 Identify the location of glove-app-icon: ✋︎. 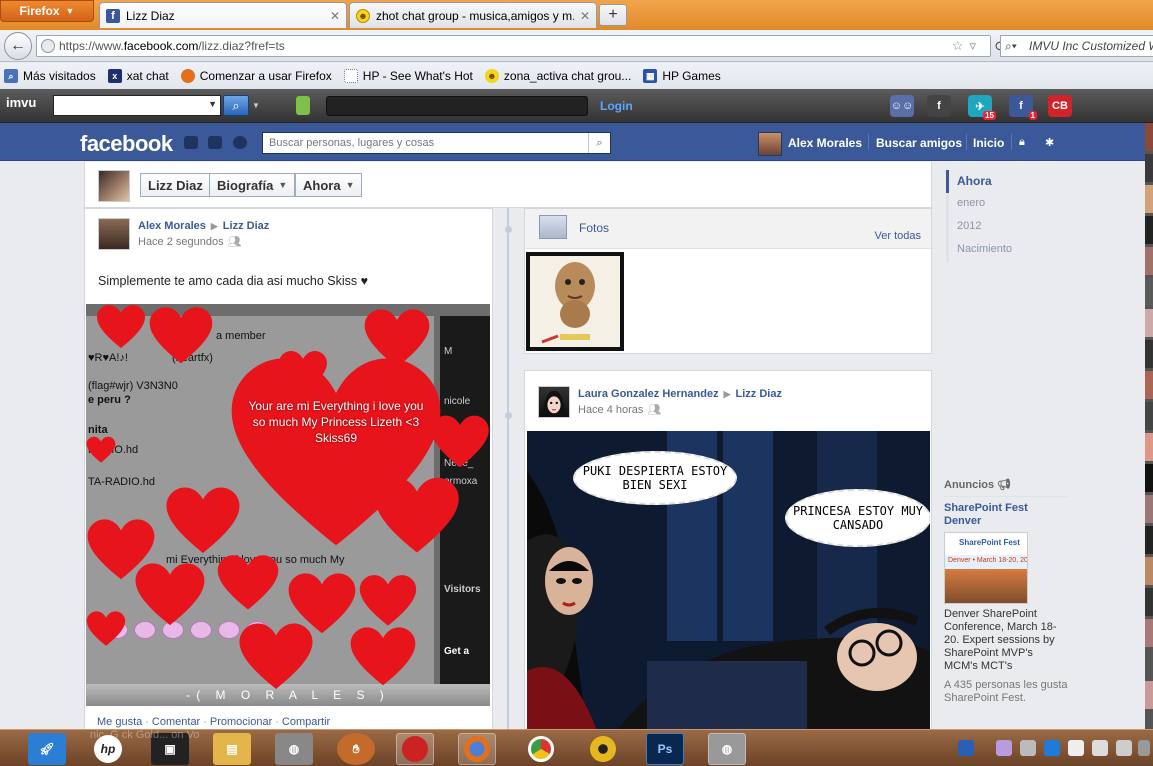
(356, 749).